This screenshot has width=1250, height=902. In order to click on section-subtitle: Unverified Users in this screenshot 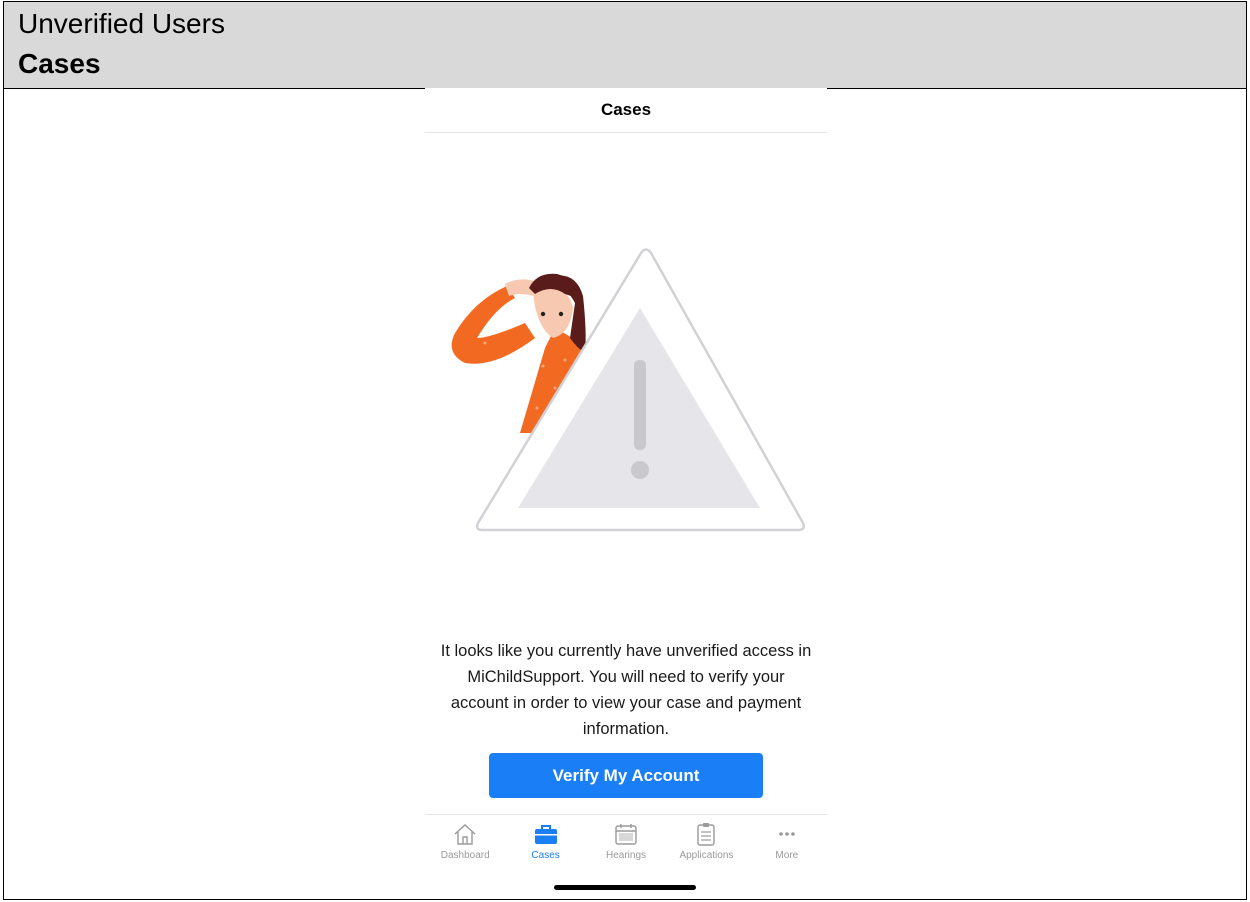, I will do `click(121, 23)`.